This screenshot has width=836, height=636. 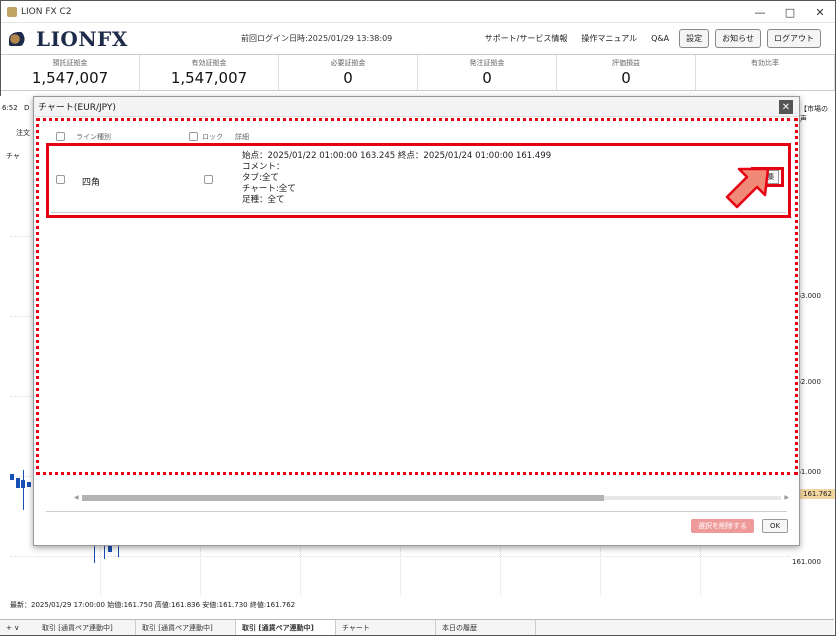 I want to click on summary-deposit: 預託証拠金 1,547,007, so click(x=70, y=72).